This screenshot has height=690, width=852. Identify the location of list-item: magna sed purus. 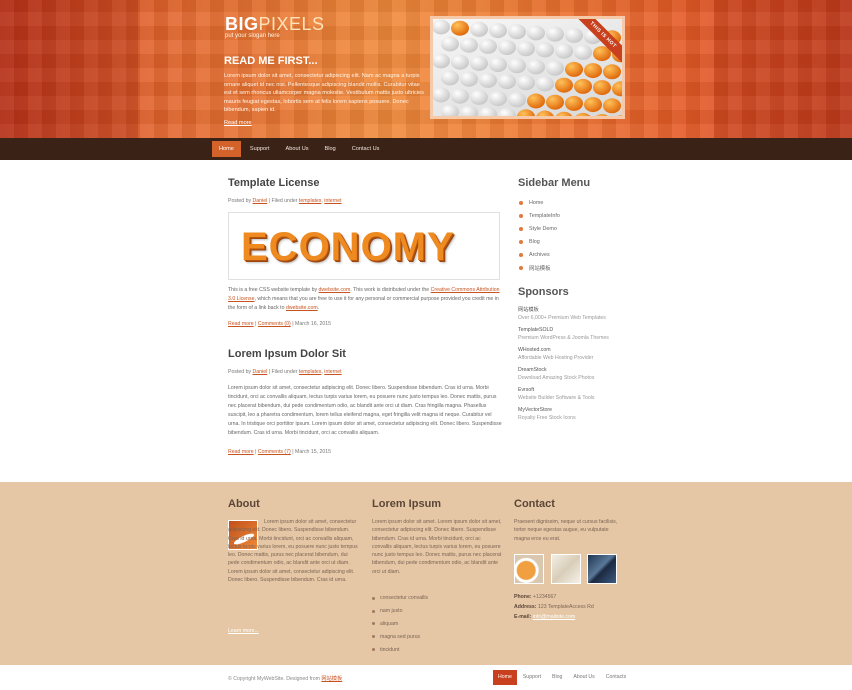
(400, 636).